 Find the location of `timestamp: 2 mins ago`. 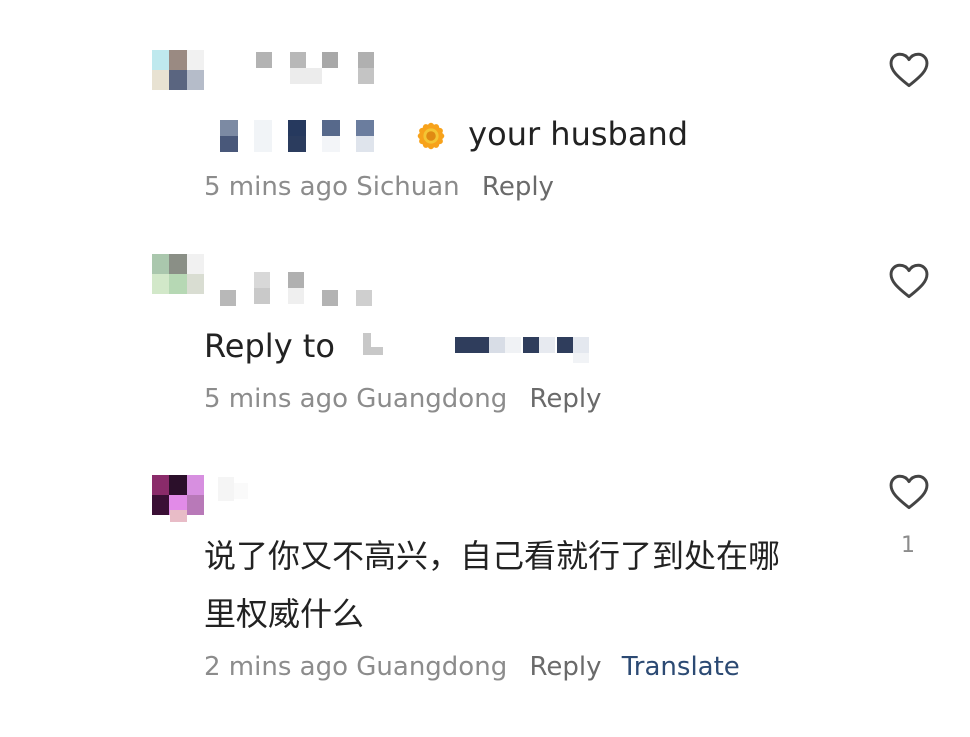

timestamp: 2 mins ago is located at coordinates (276, 667).